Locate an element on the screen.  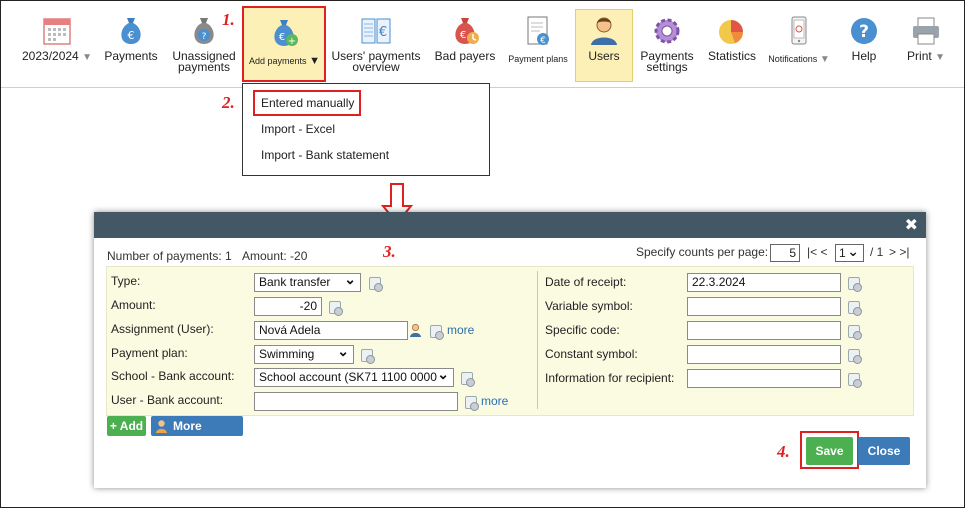
toolbar-item-users-payments-overview: € Users' payments overview is located at coordinates (376, 44).